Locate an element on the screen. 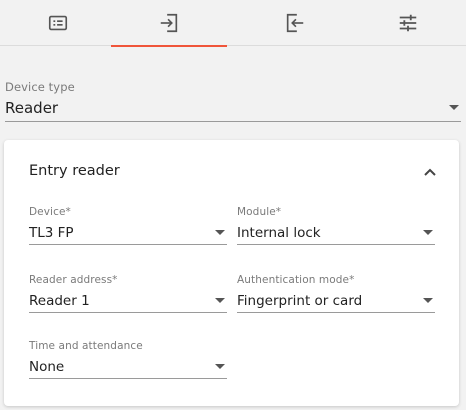 The height and width of the screenshot is (410, 466). device-field: Device* TL3 FP is located at coordinates (128, 225).